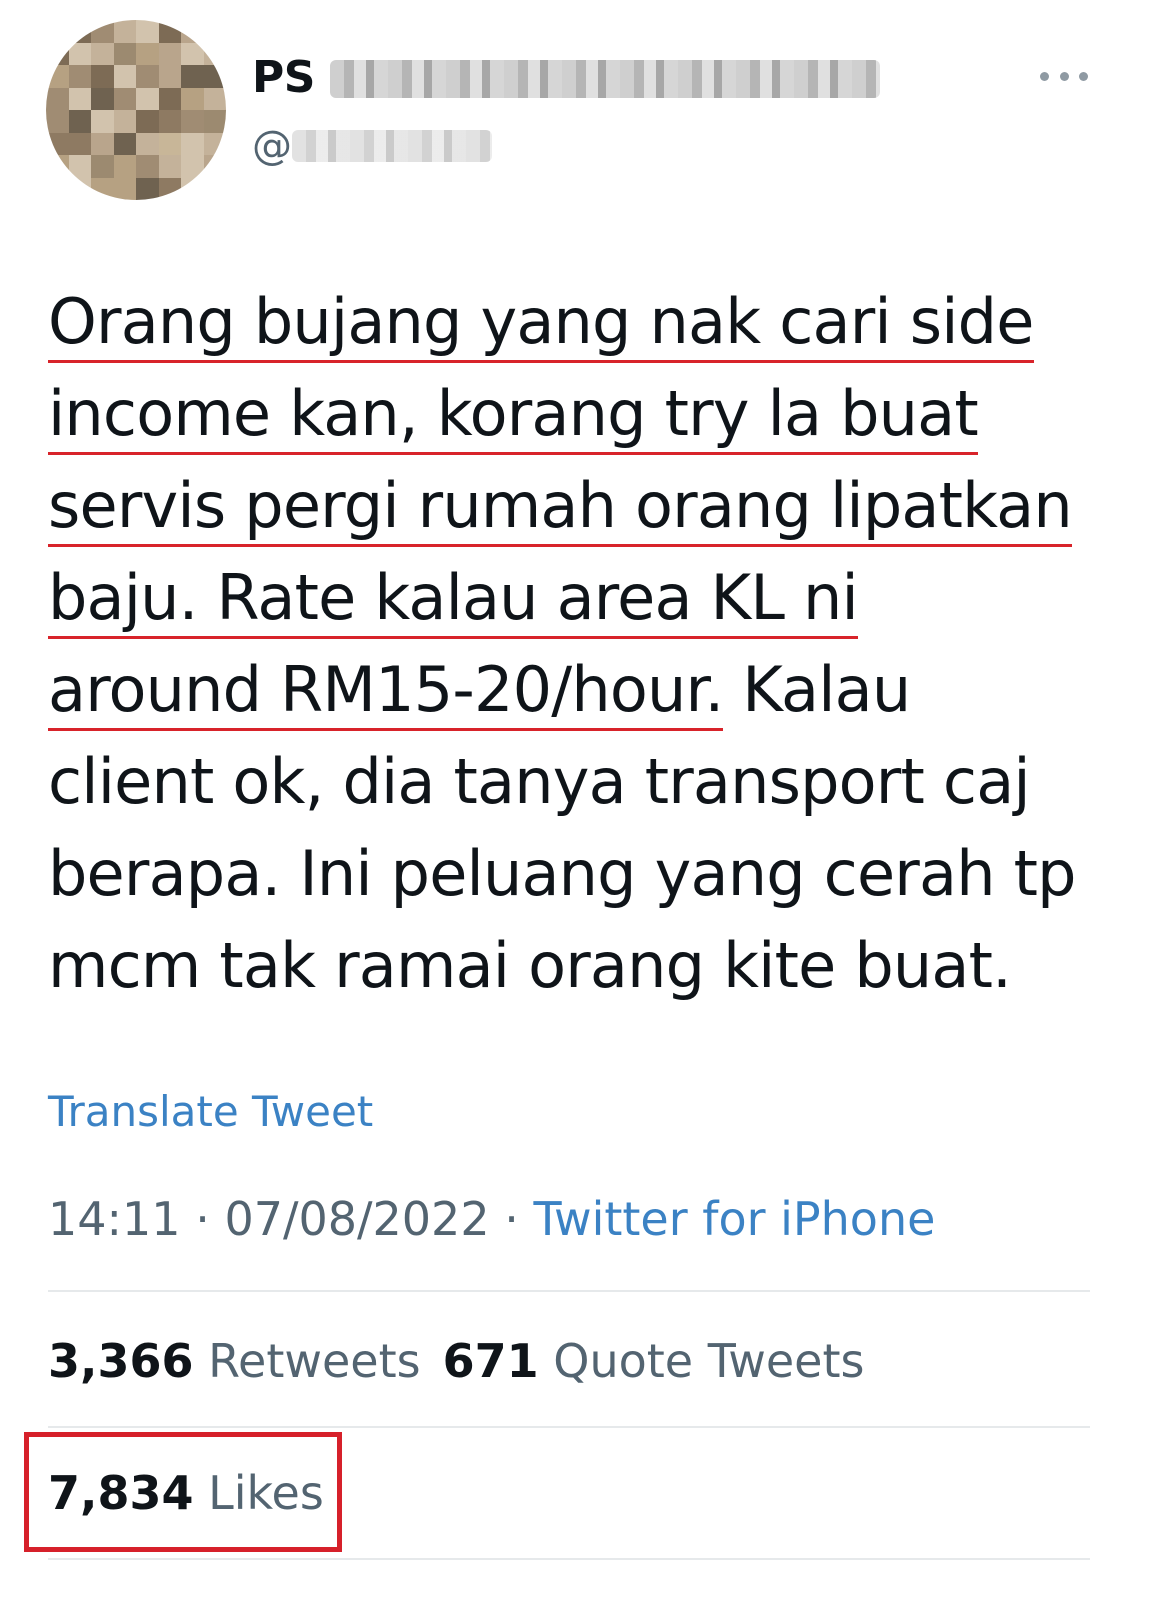  Describe the element at coordinates (386, 692) in the screenshot. I see `underlined-text: around RM15-20/hour.` at that location.